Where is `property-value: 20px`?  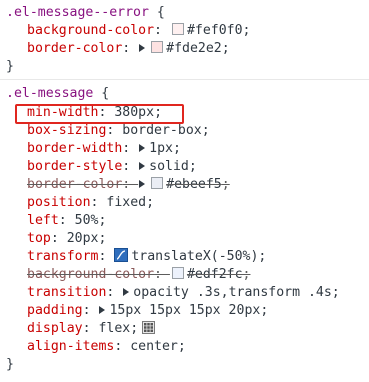
property-value: 20px is located at coordinates (83, 238).